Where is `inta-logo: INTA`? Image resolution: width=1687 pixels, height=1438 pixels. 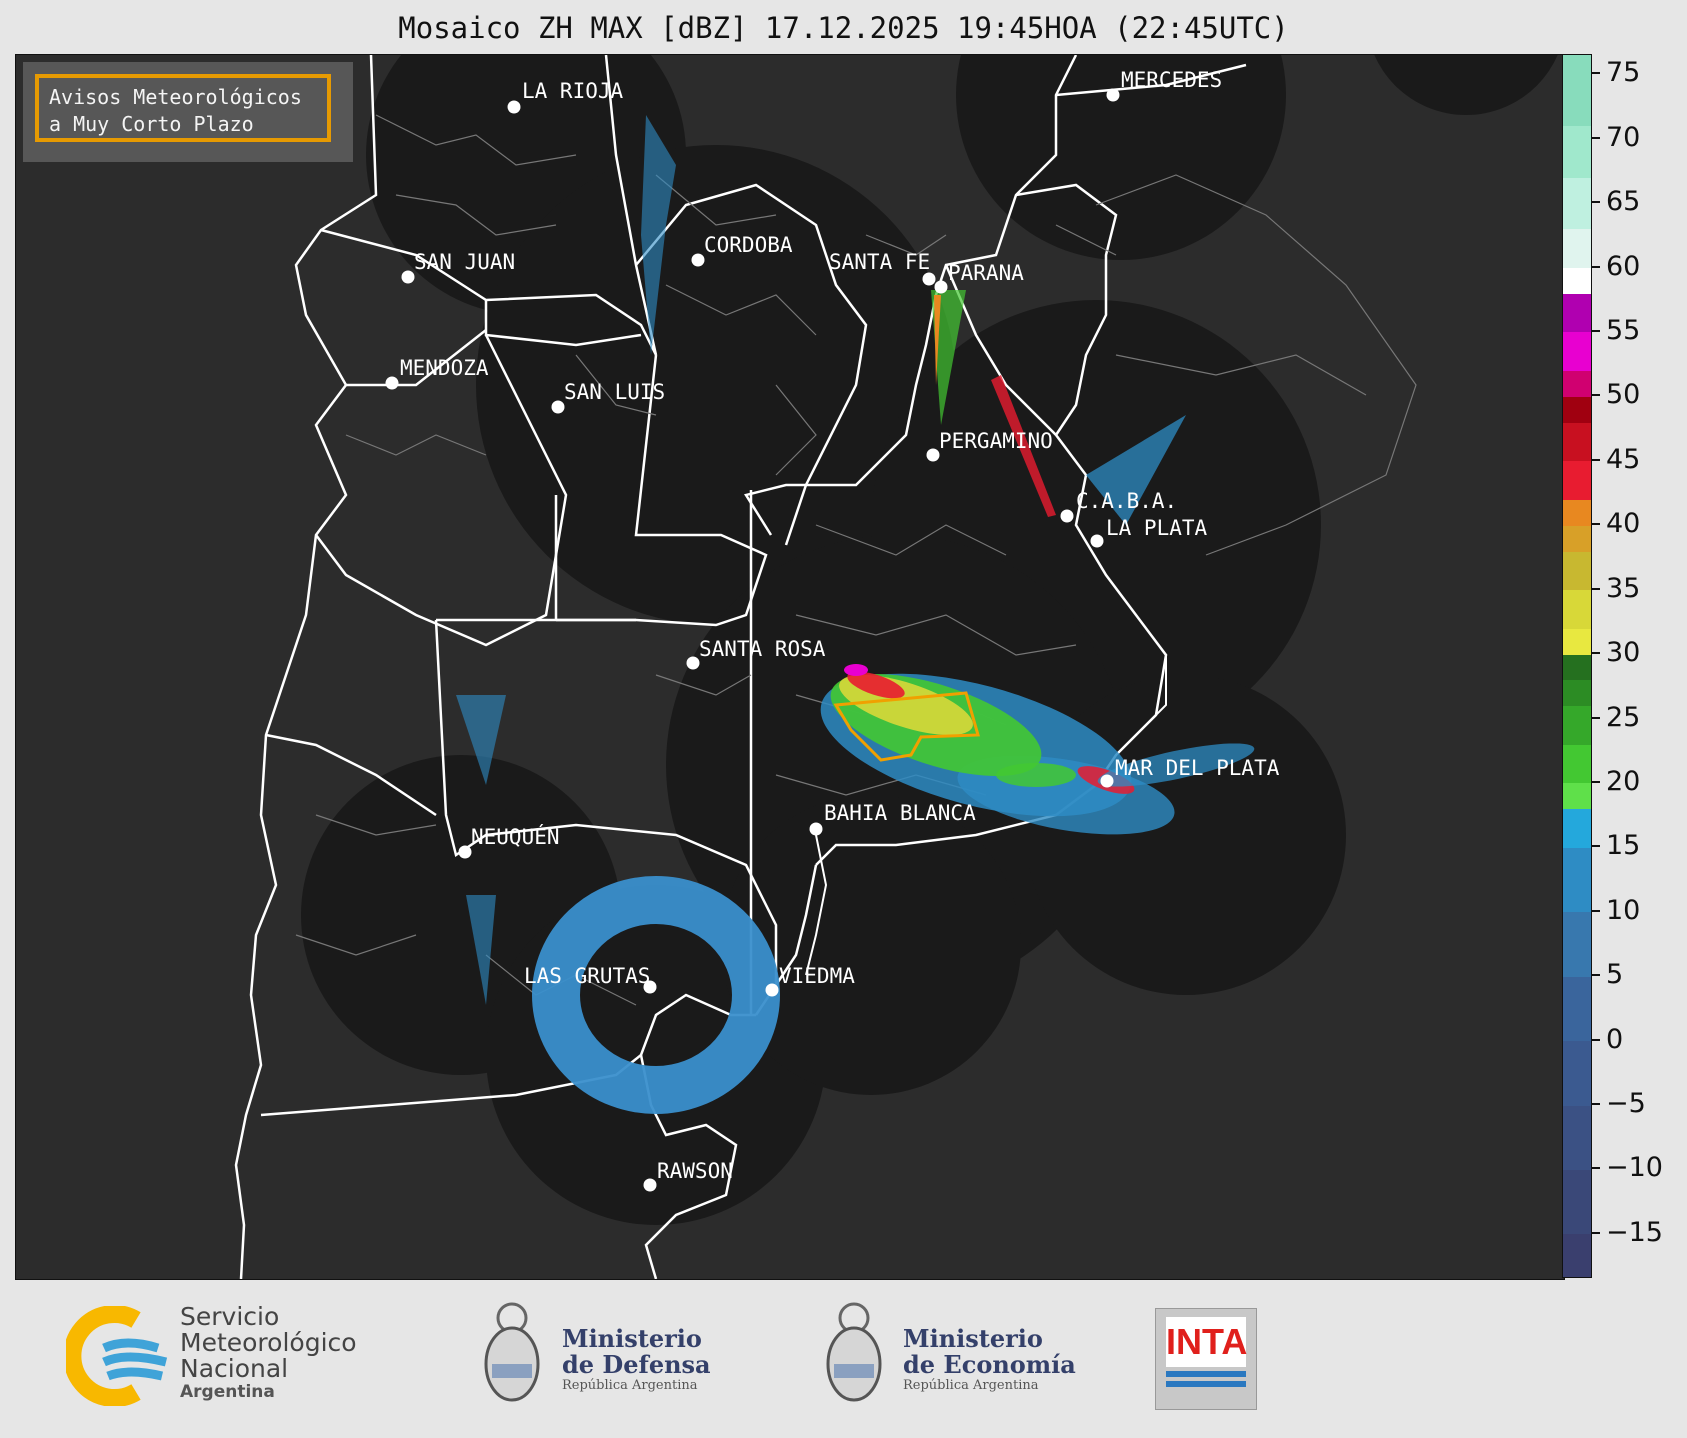
inta-logo: INTA is located at coordinates (1206, 1359).